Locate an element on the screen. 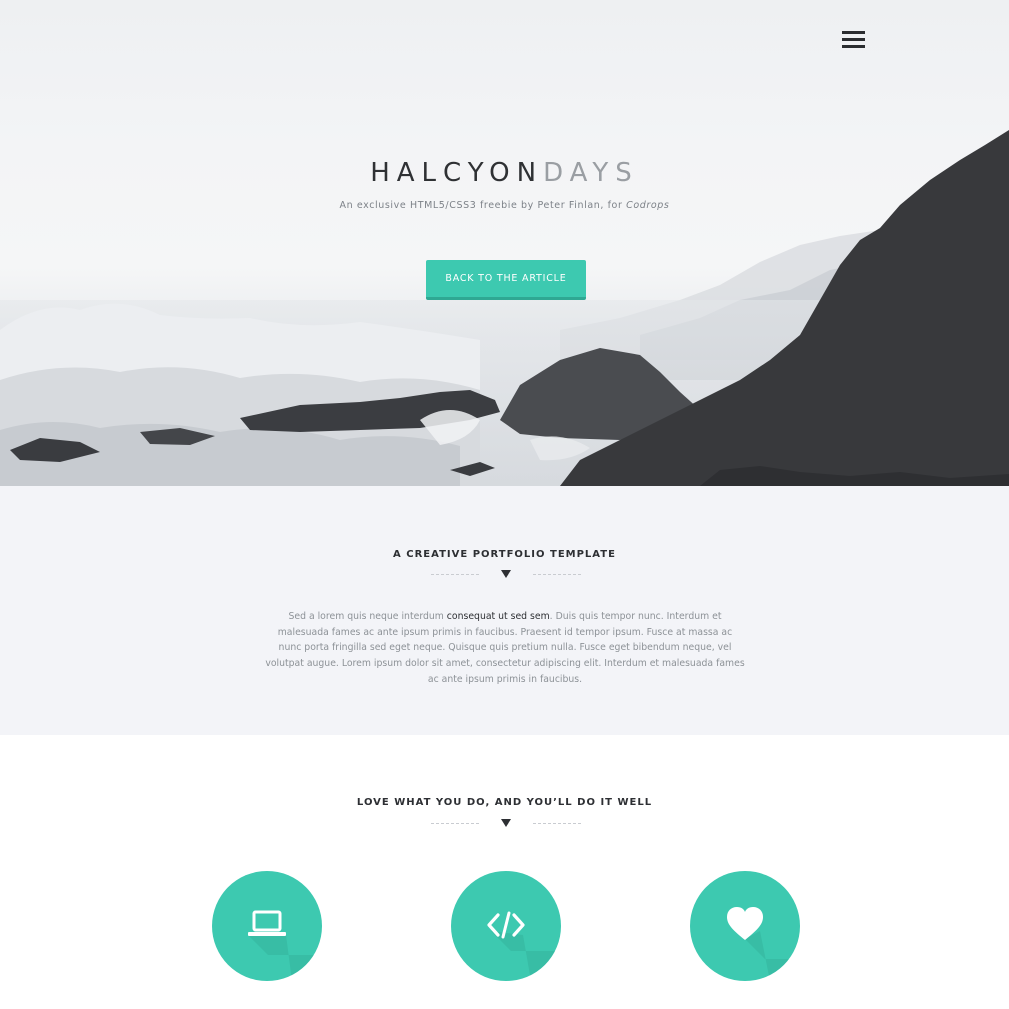 This screenshot has height=1009, width=1009. intro-text-start: Sed a lorem quis neque interdum is located at coordinates (367, 616).